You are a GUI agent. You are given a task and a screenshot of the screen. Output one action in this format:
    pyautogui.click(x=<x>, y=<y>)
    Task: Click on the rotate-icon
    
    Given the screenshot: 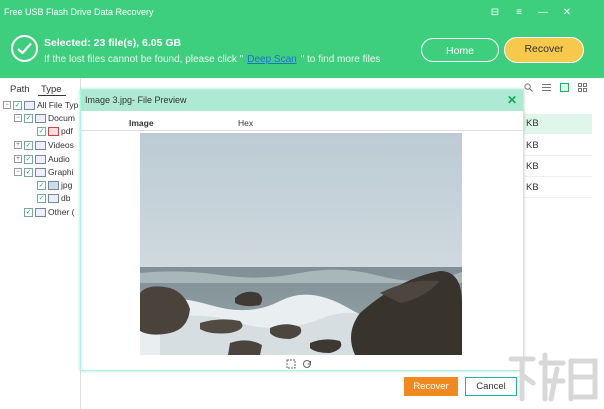 What is the action you would take?
    pyautogui.click(x=307, y=365)
    